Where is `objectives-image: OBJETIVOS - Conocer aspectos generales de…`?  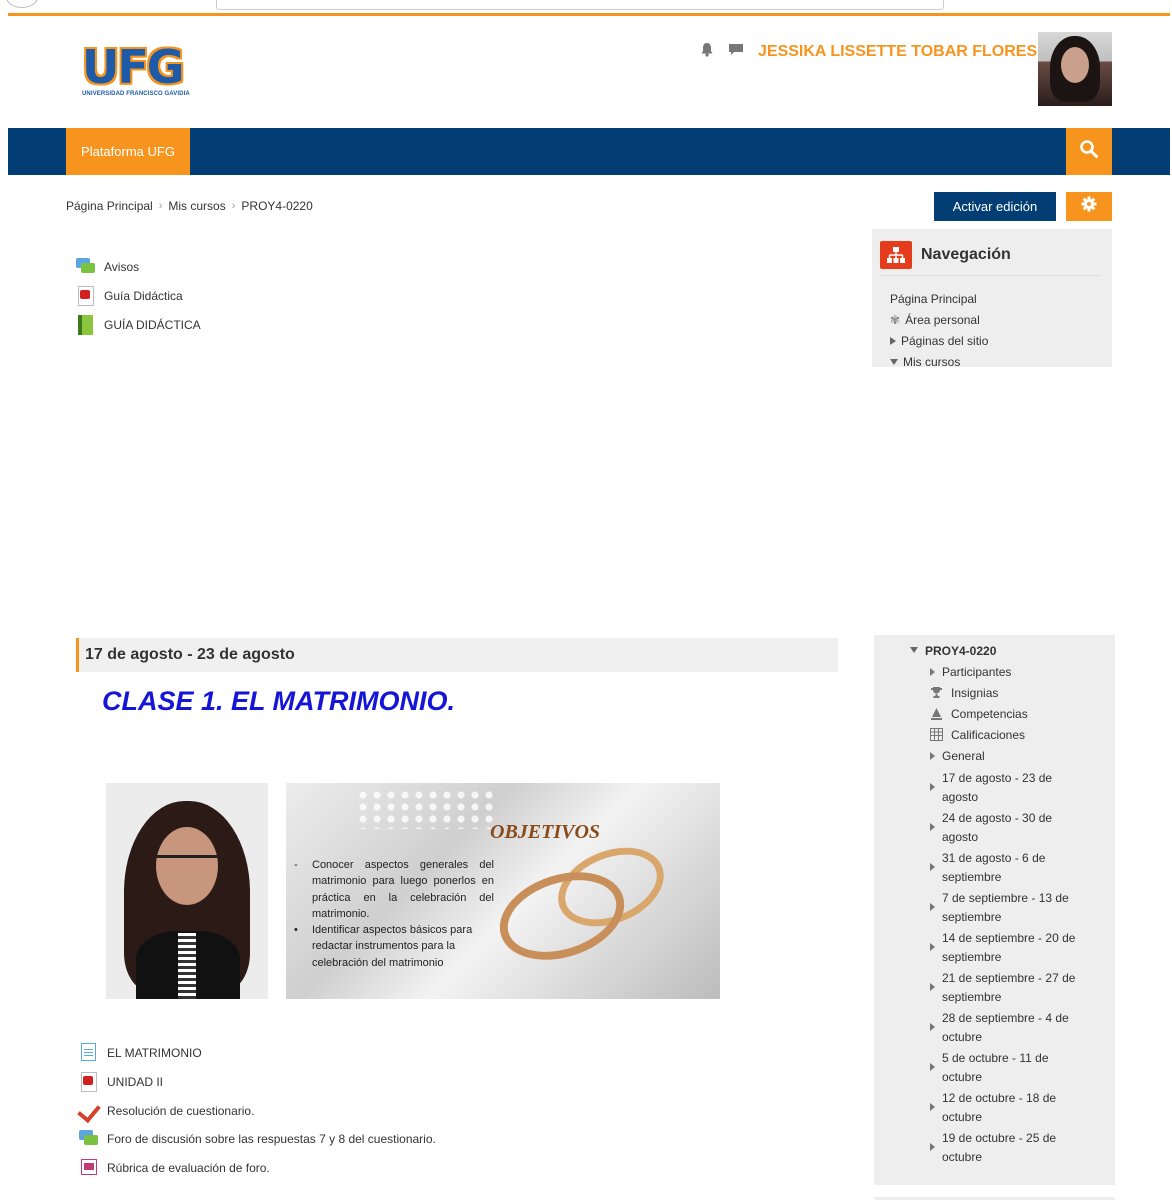 objectives-image: OBJETIVOS - Conocer aspectos generales de… is located at coordinates (503, 891).